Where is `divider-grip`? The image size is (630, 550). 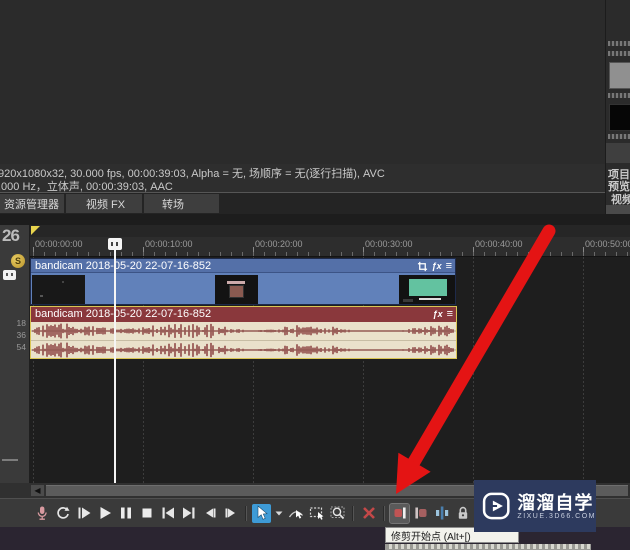 divider-grip is located at coordinates (10, 460).